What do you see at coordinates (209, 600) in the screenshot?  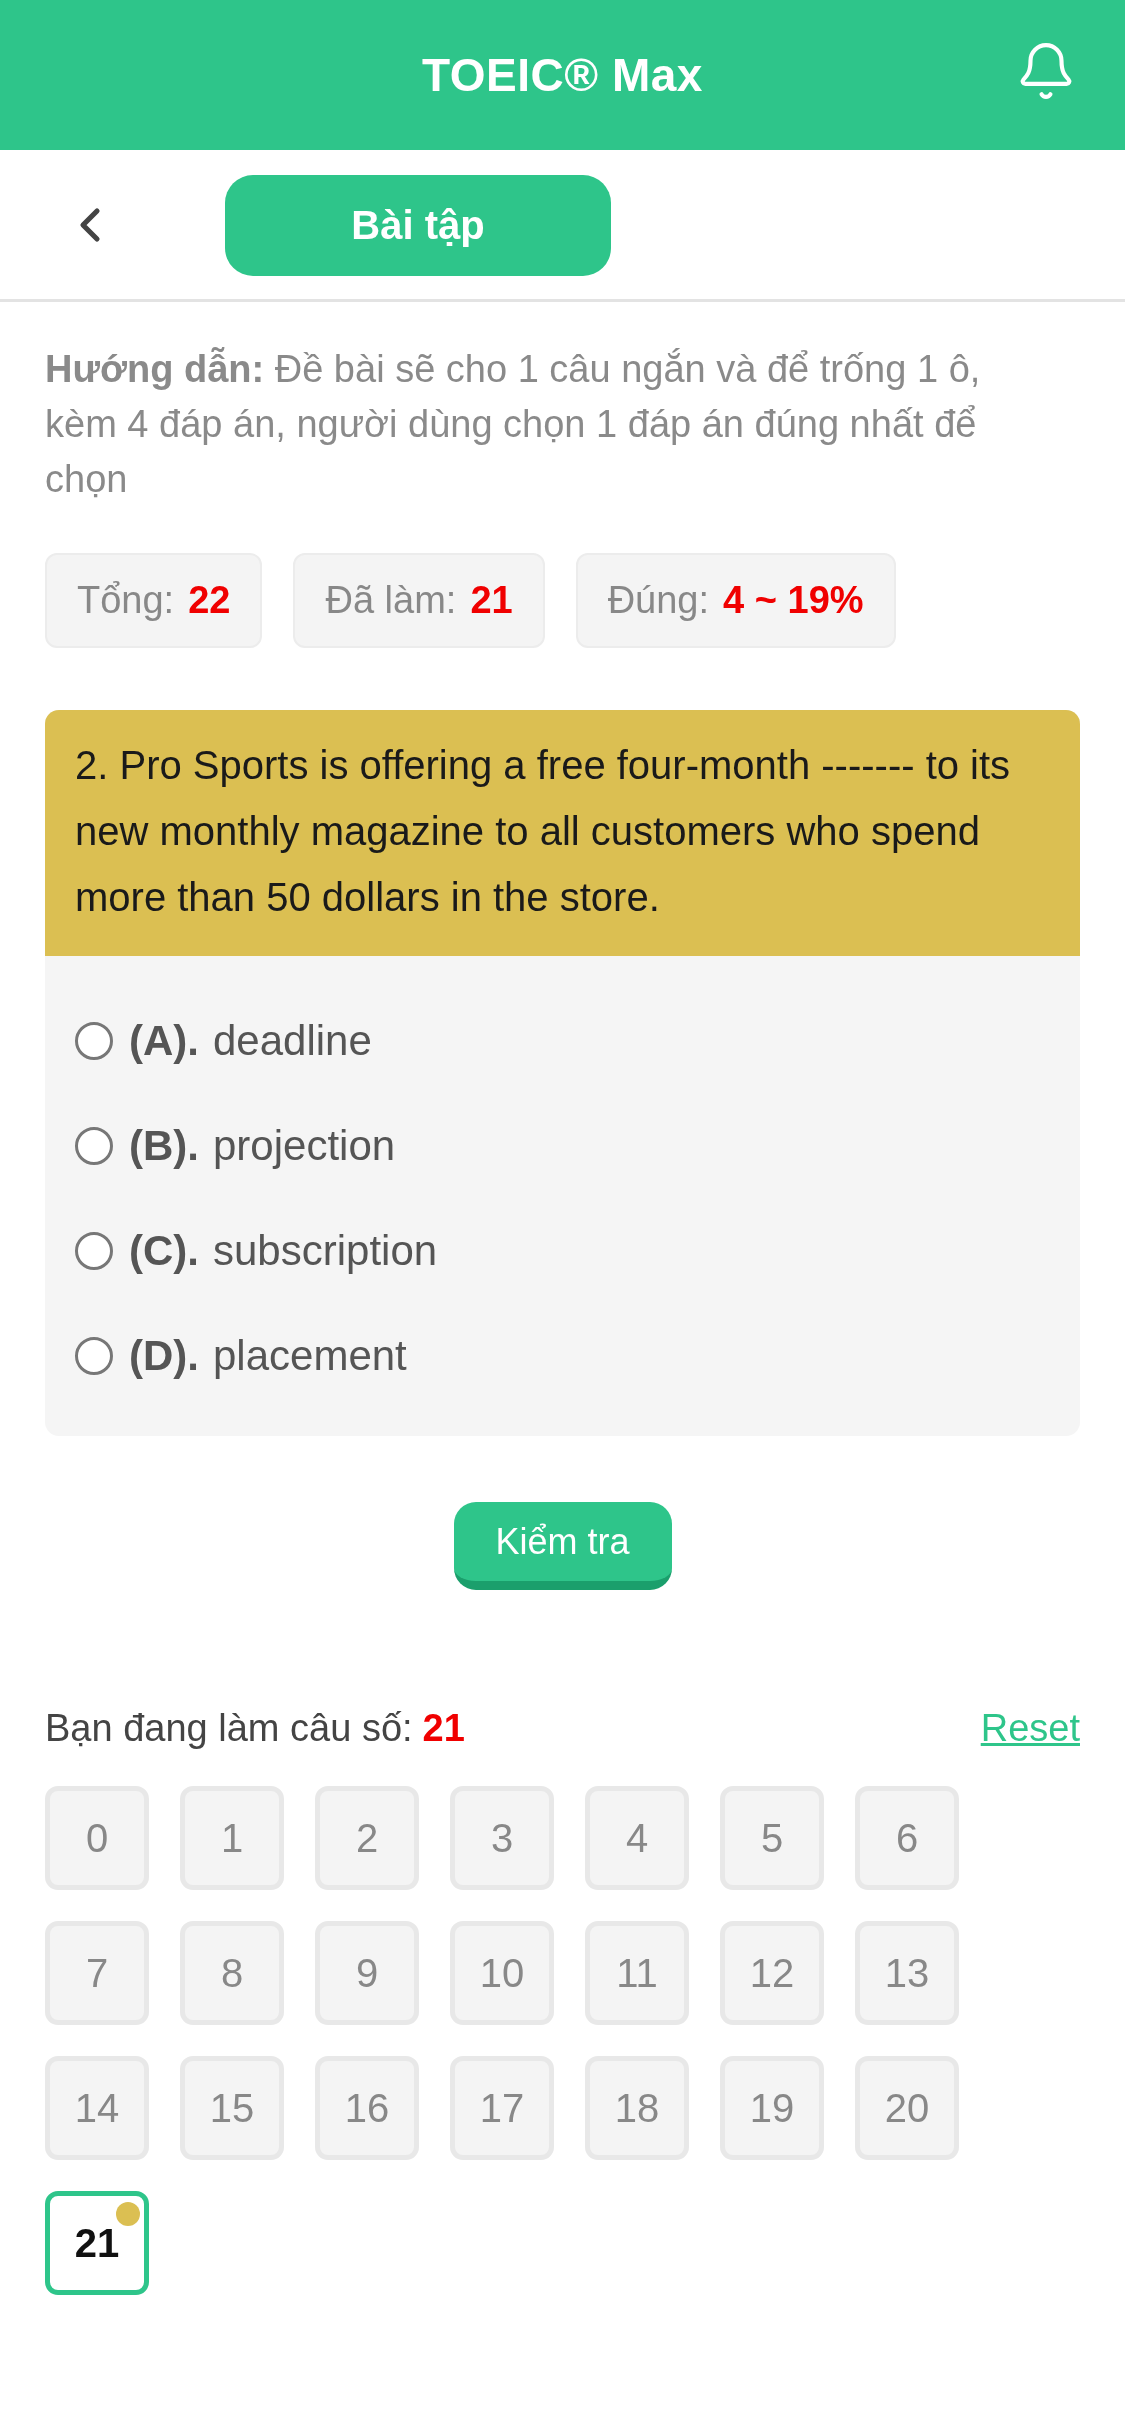 I see `stat-value: 22` at bounding box center [209, 600].